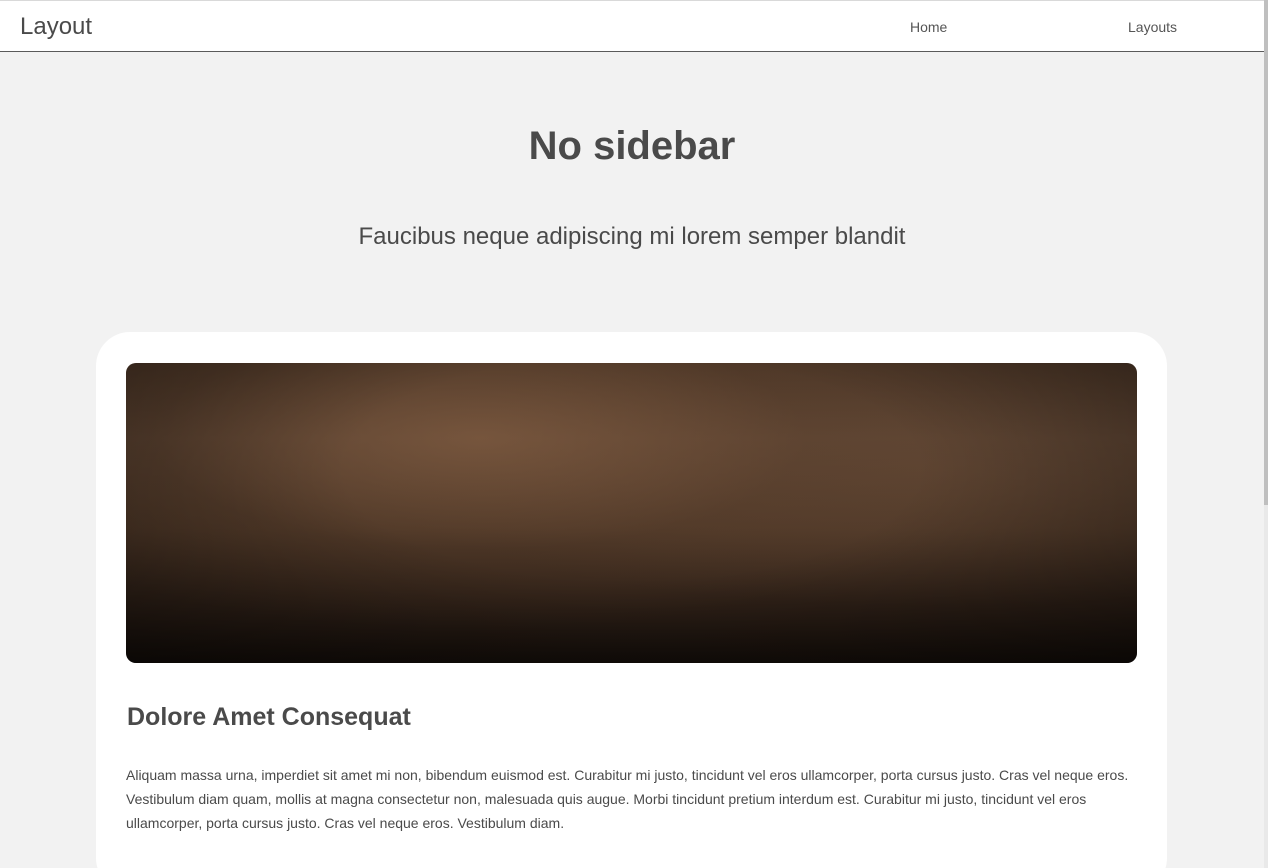  I want to click on article-title: Dolore Amet Consequat, so click(269, 717).